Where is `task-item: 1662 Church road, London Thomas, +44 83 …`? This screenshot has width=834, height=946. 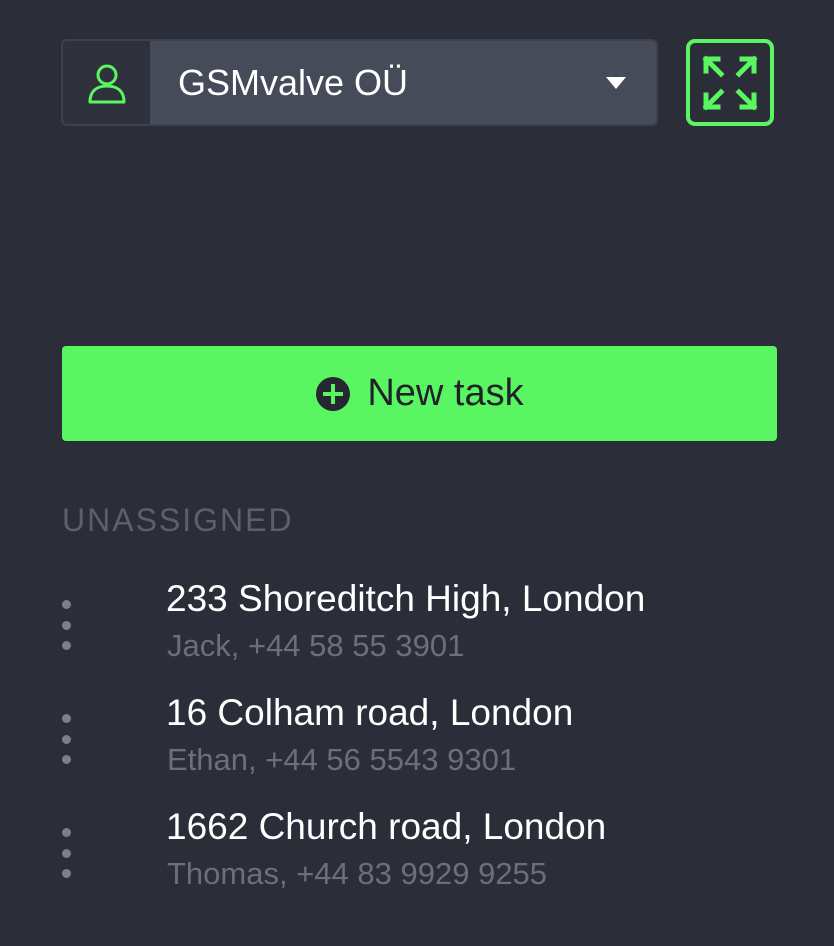 task-item: 1662 Church road, London Thomas, +44 83 … is located at coordinates (417, 856).